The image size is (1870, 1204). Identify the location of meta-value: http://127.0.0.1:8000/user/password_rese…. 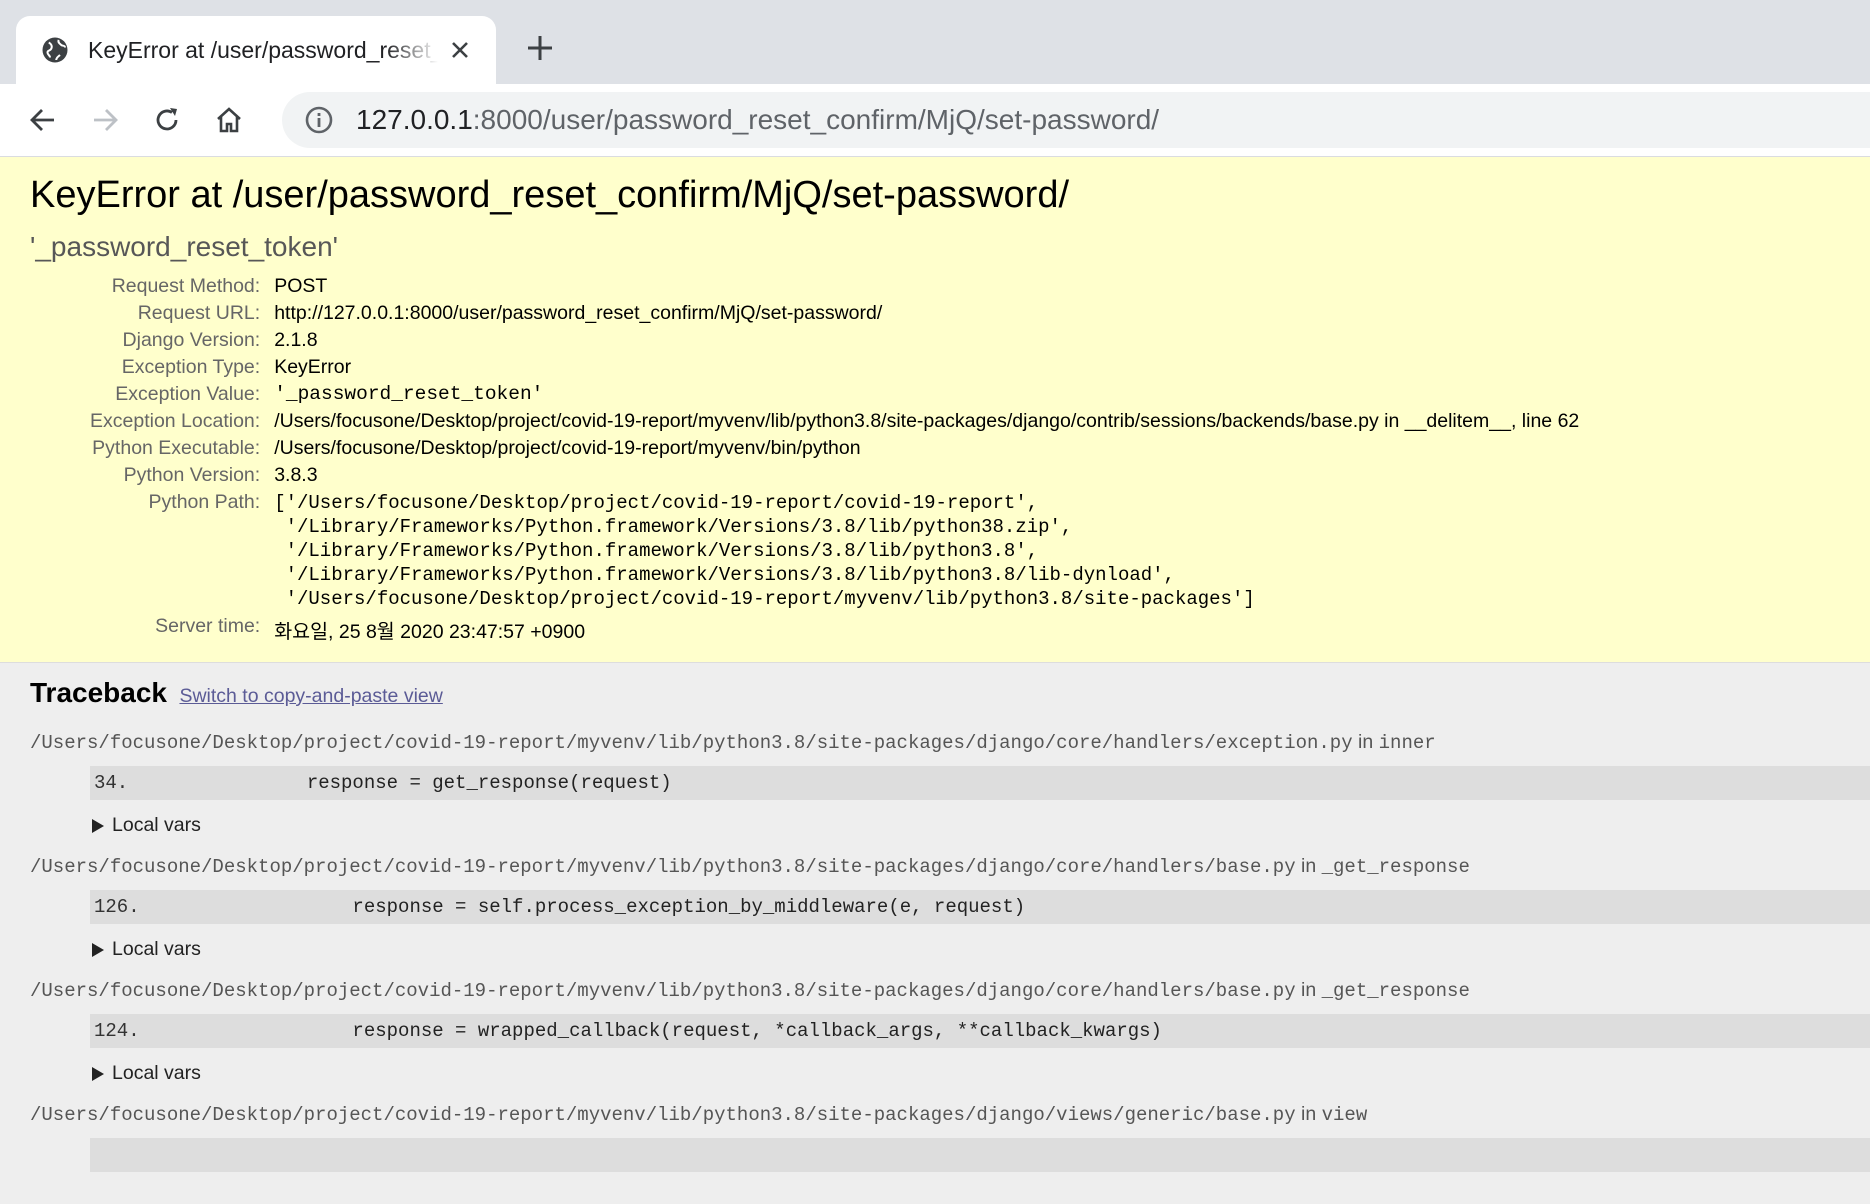
(578, 313).